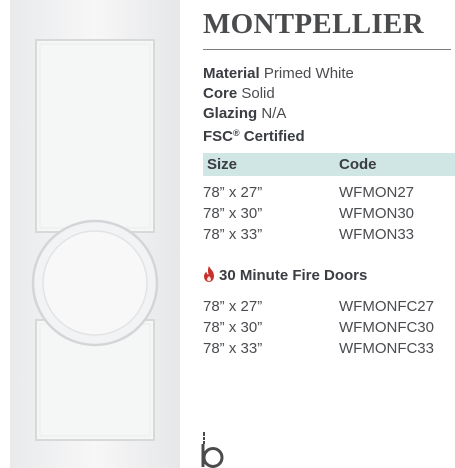 The width and height of the screenshot is (455, 468). I want to click on flame-icon, so click(209, 274).